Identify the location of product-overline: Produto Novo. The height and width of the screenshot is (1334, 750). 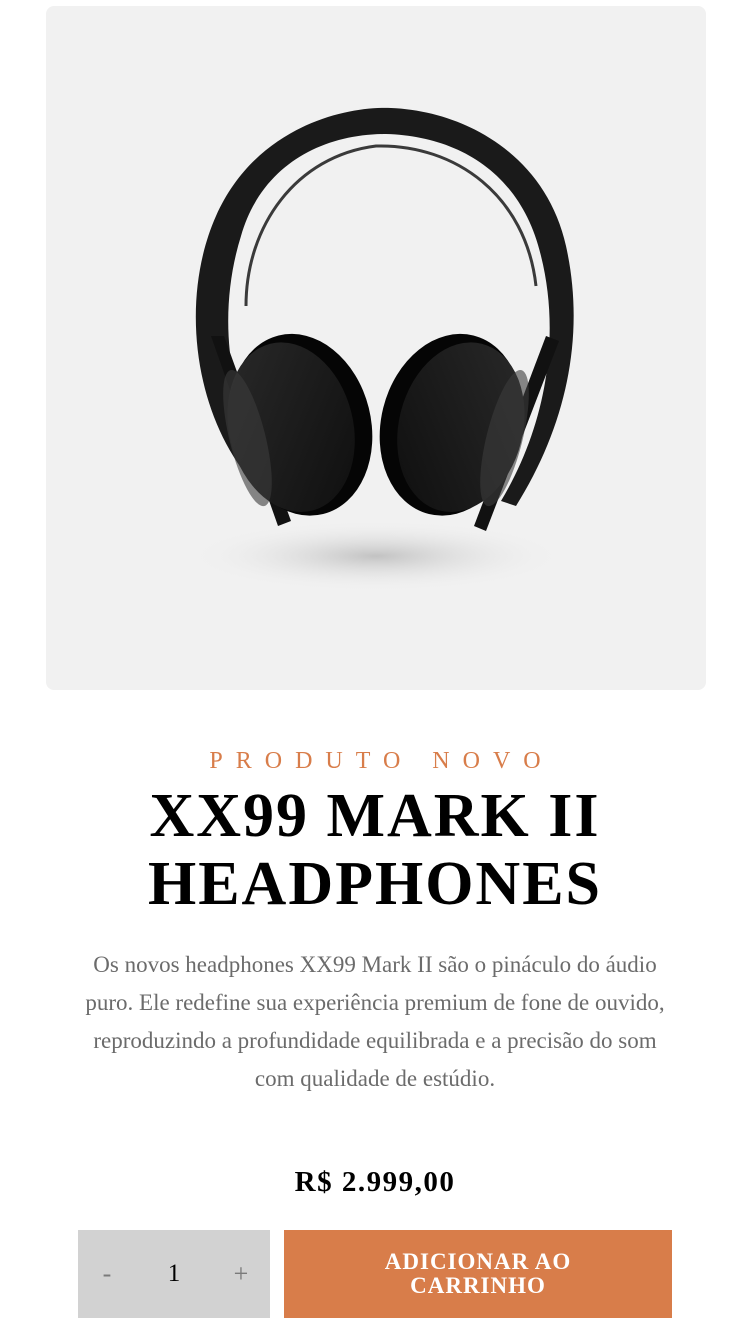
(381, 761).